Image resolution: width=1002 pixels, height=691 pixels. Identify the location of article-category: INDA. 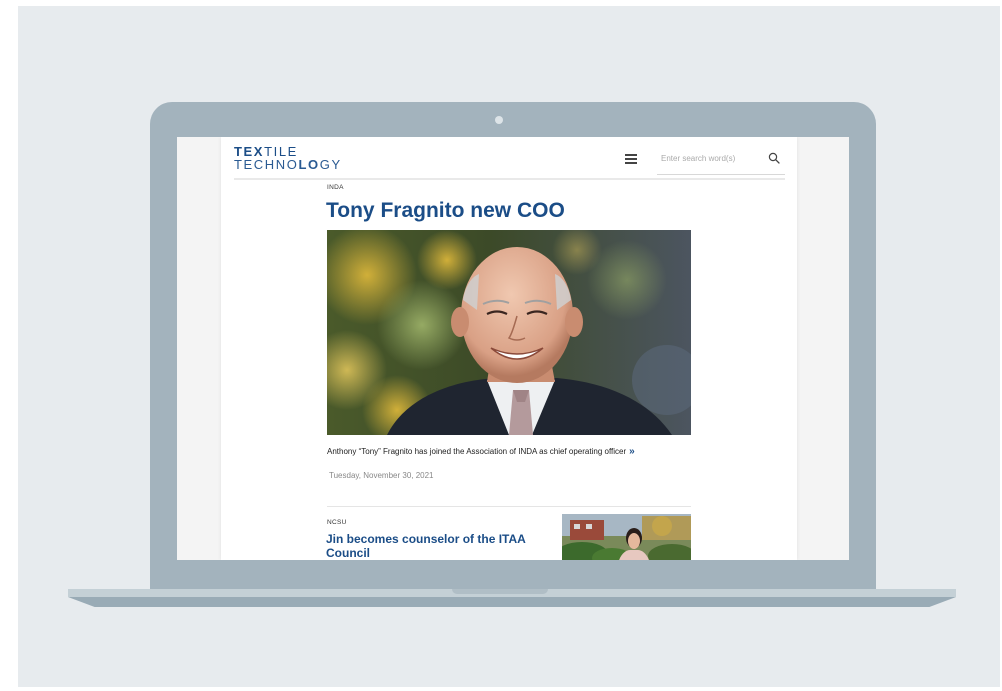
(335, 187).